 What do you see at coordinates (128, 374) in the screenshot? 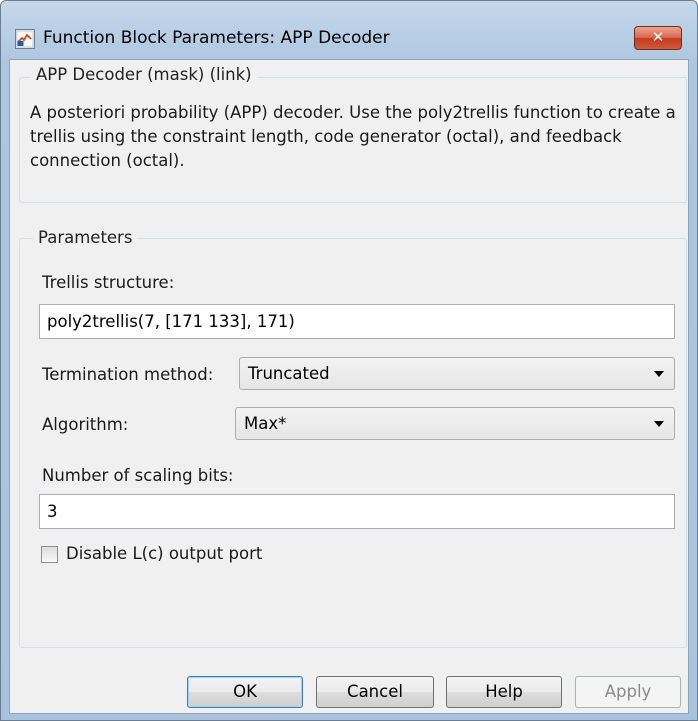
I see `termination-method-label: Termination method:` at bounding box center [128, 374].